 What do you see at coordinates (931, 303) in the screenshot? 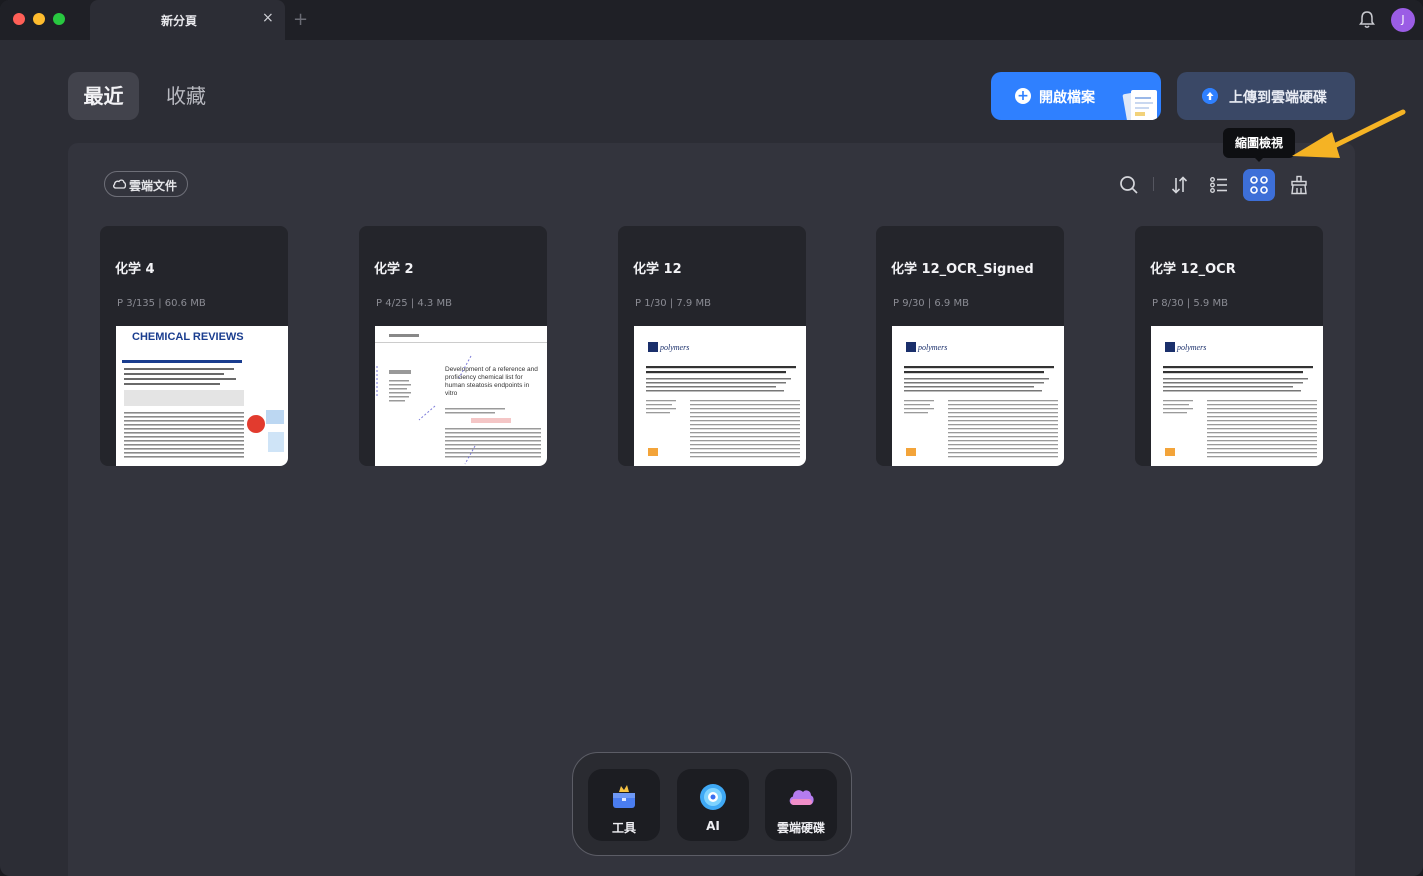
I see `file-meta: P 9/30 | 6.9 MB` at bounding box center [931, 303].